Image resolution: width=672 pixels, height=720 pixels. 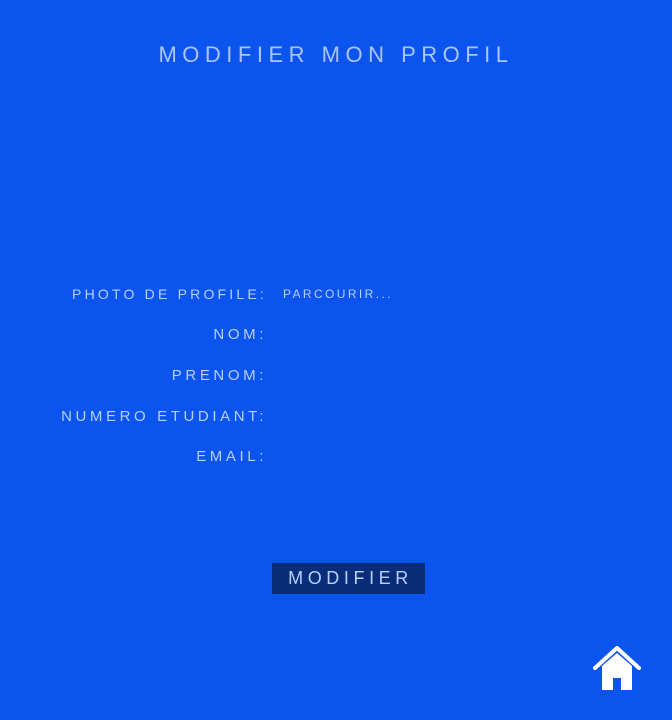 I want to click on home-button, so click(x=617, y=668).